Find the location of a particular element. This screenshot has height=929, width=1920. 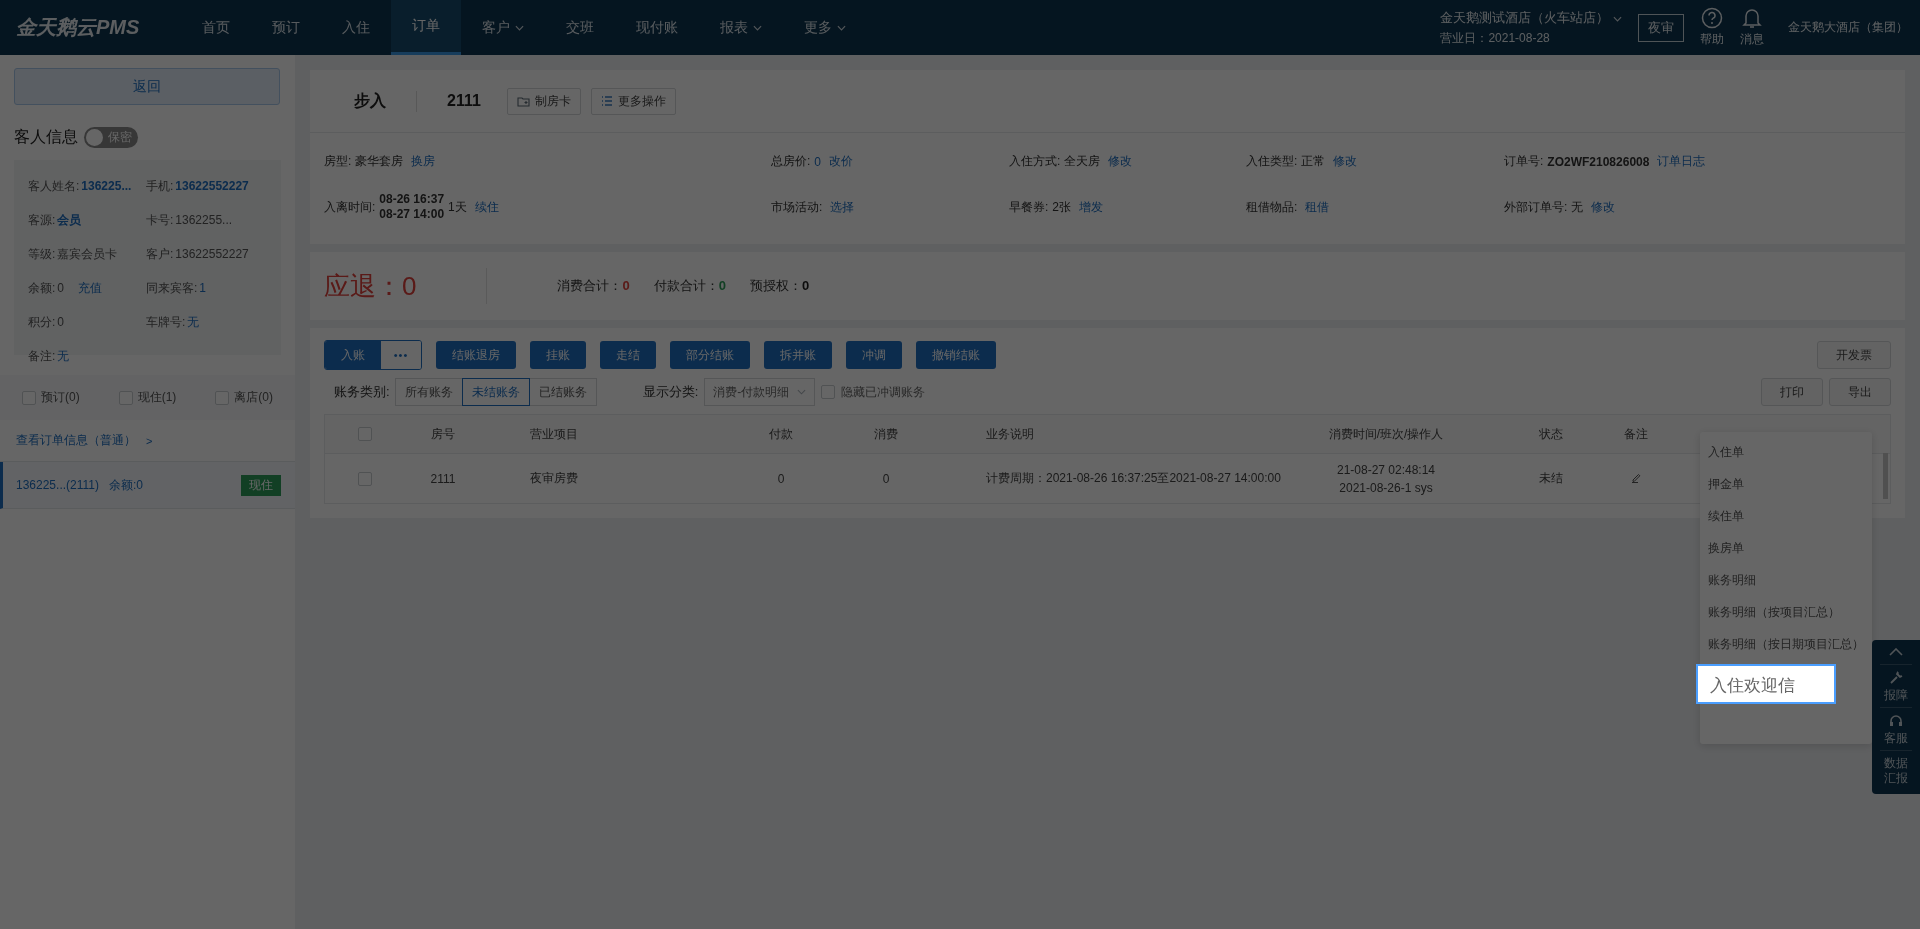

detail-action-link: 换房 is located at coordinates (423, 161).